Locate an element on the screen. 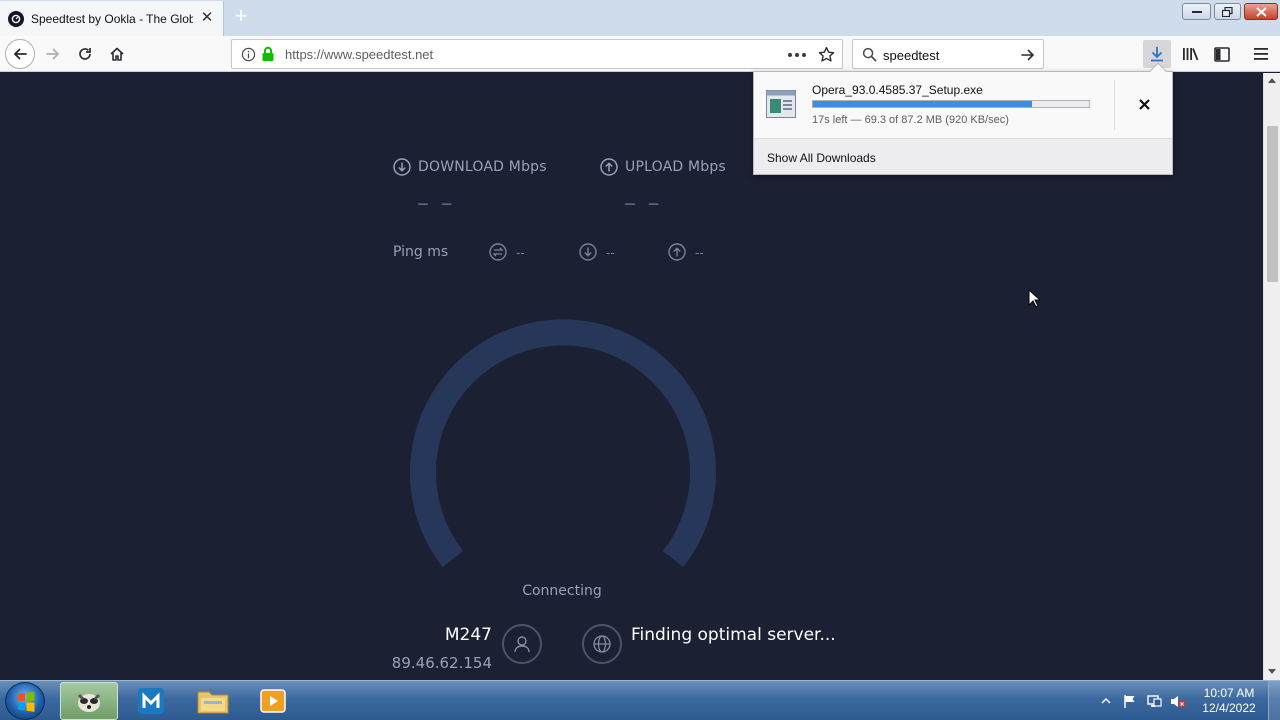  search-bar is located at coordinates (948, 54).